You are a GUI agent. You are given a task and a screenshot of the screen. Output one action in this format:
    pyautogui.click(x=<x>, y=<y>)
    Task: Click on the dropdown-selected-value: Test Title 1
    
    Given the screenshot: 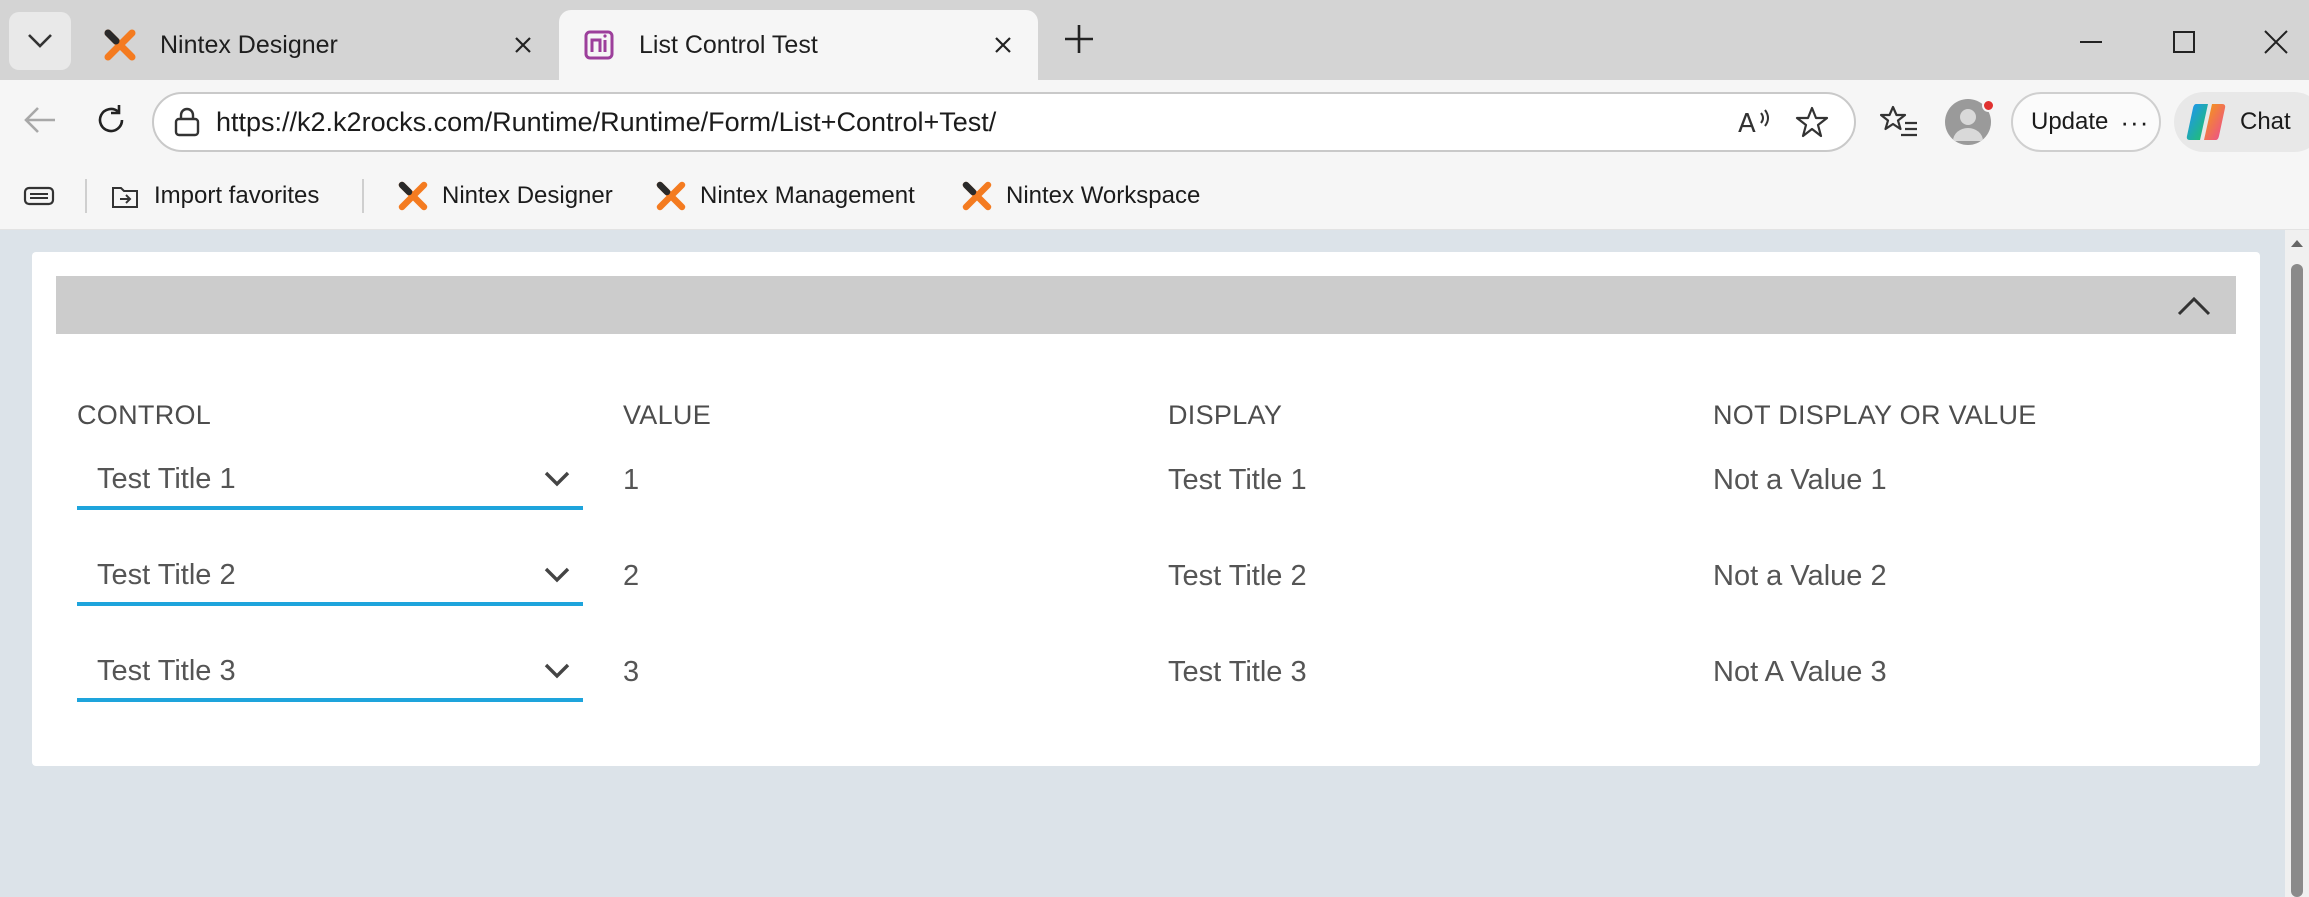 What is the action you would take?
    pyautogui.click(x=166, y=478)
    